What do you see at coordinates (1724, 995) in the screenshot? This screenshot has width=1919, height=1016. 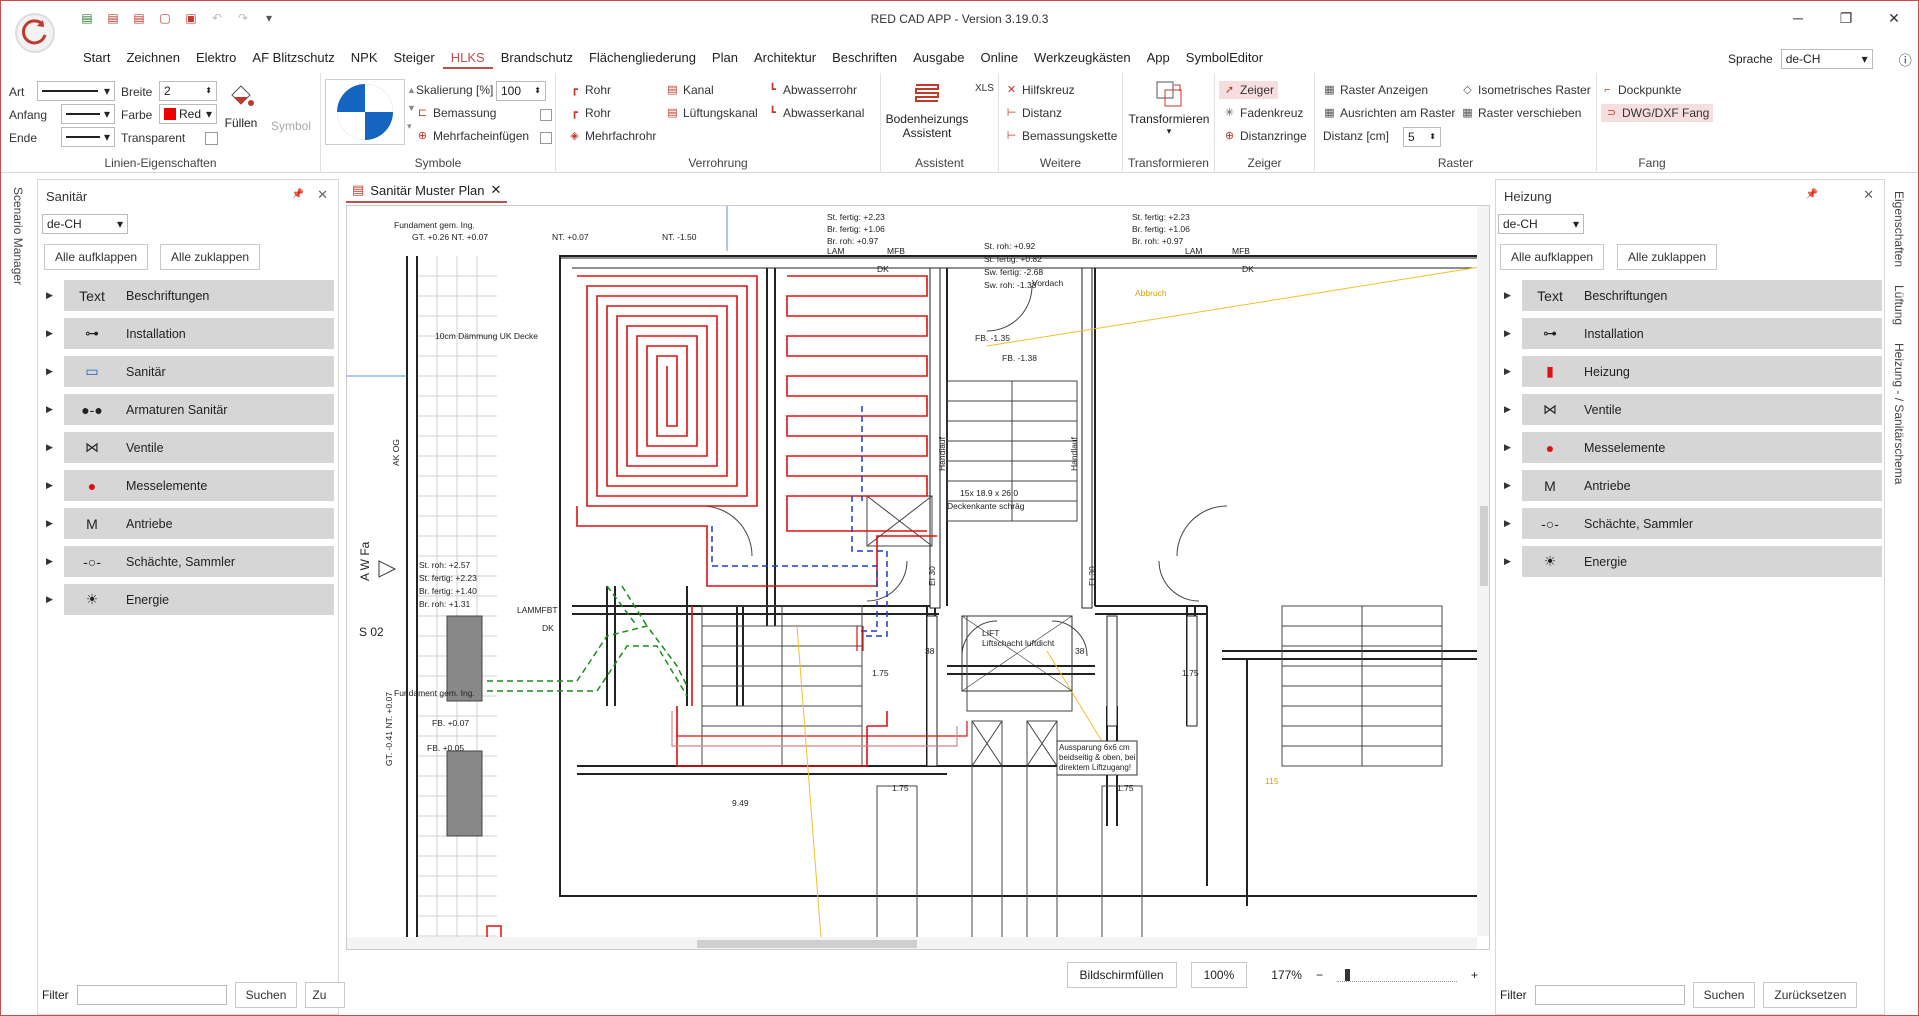 I see `right-search-button: Suchen` at bounding box center [1724, 995].